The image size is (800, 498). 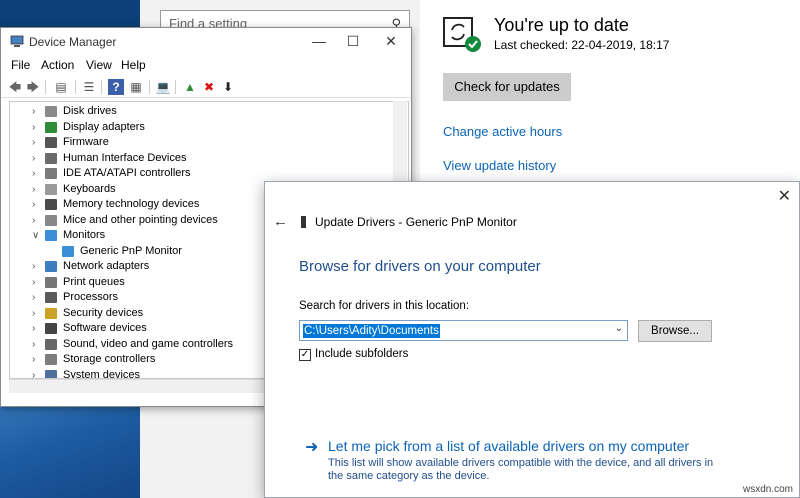 I want to click on dialog-title: Update Drivers - Generic PnP Monitor, so click(x=416, y=222).